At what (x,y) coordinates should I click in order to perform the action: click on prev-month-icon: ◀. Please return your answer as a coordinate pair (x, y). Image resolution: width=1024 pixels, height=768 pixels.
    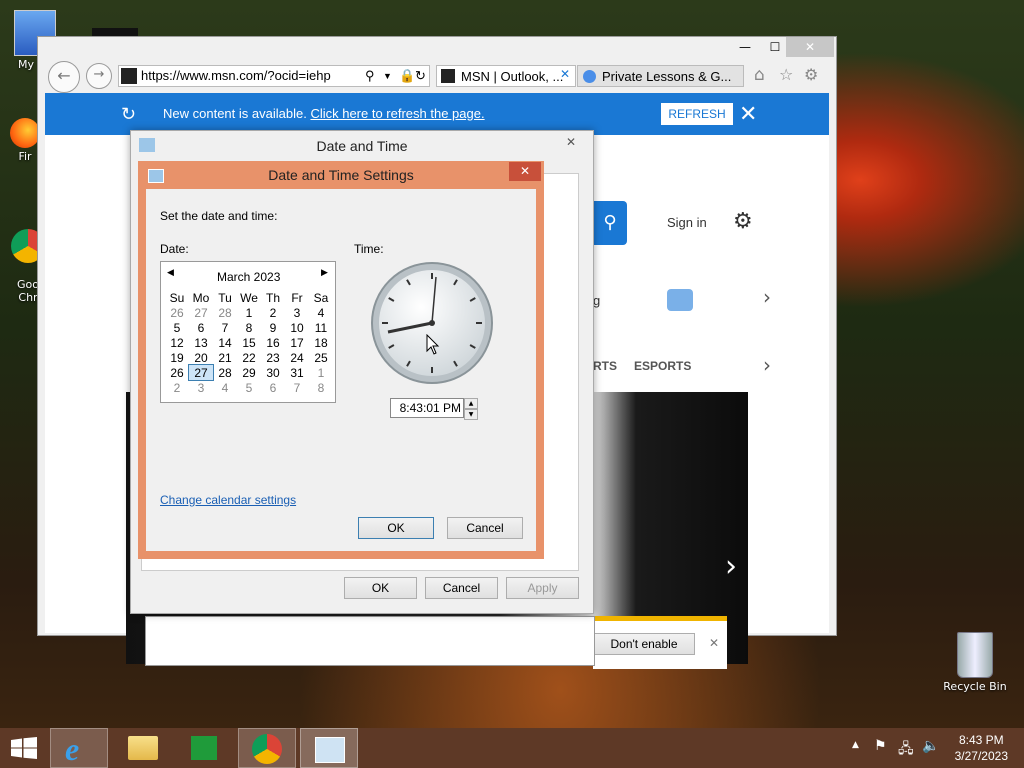
    Looking at the image, I should click on (170, 273).